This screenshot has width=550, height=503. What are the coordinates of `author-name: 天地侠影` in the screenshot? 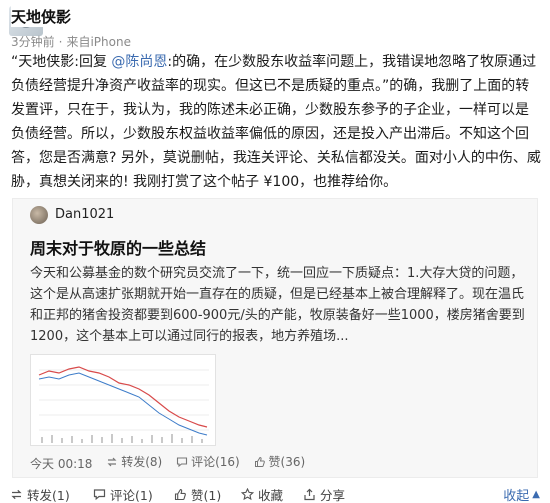 It's located at (43, 16).